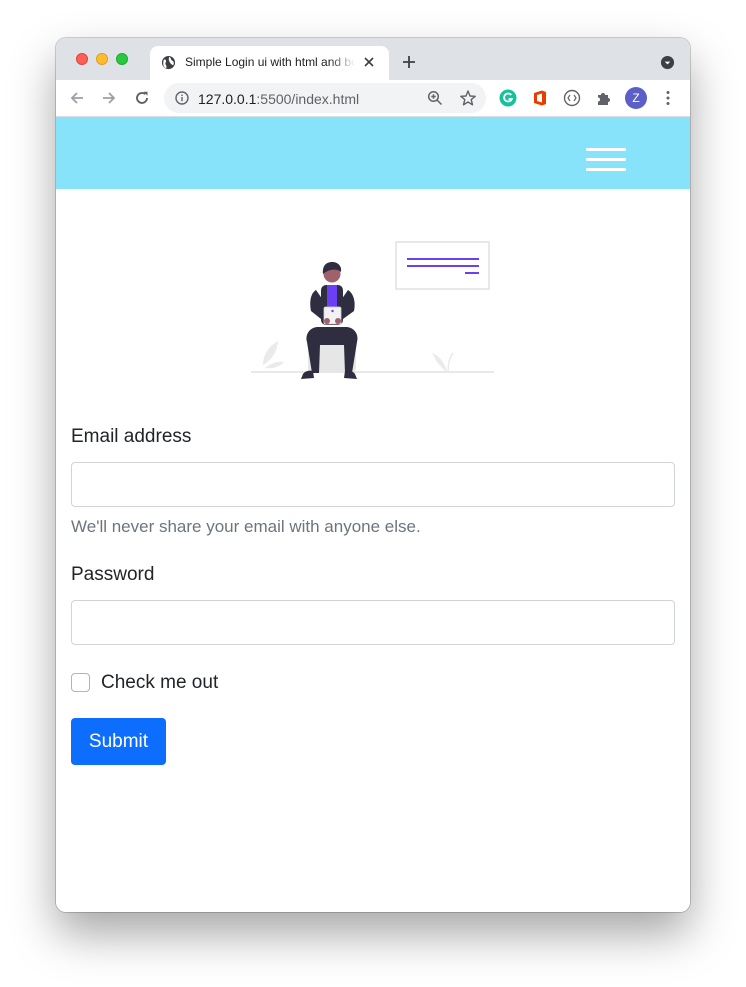 This screenshot has width=746, height=987. I want to click on back-icon, so click(77, 98).